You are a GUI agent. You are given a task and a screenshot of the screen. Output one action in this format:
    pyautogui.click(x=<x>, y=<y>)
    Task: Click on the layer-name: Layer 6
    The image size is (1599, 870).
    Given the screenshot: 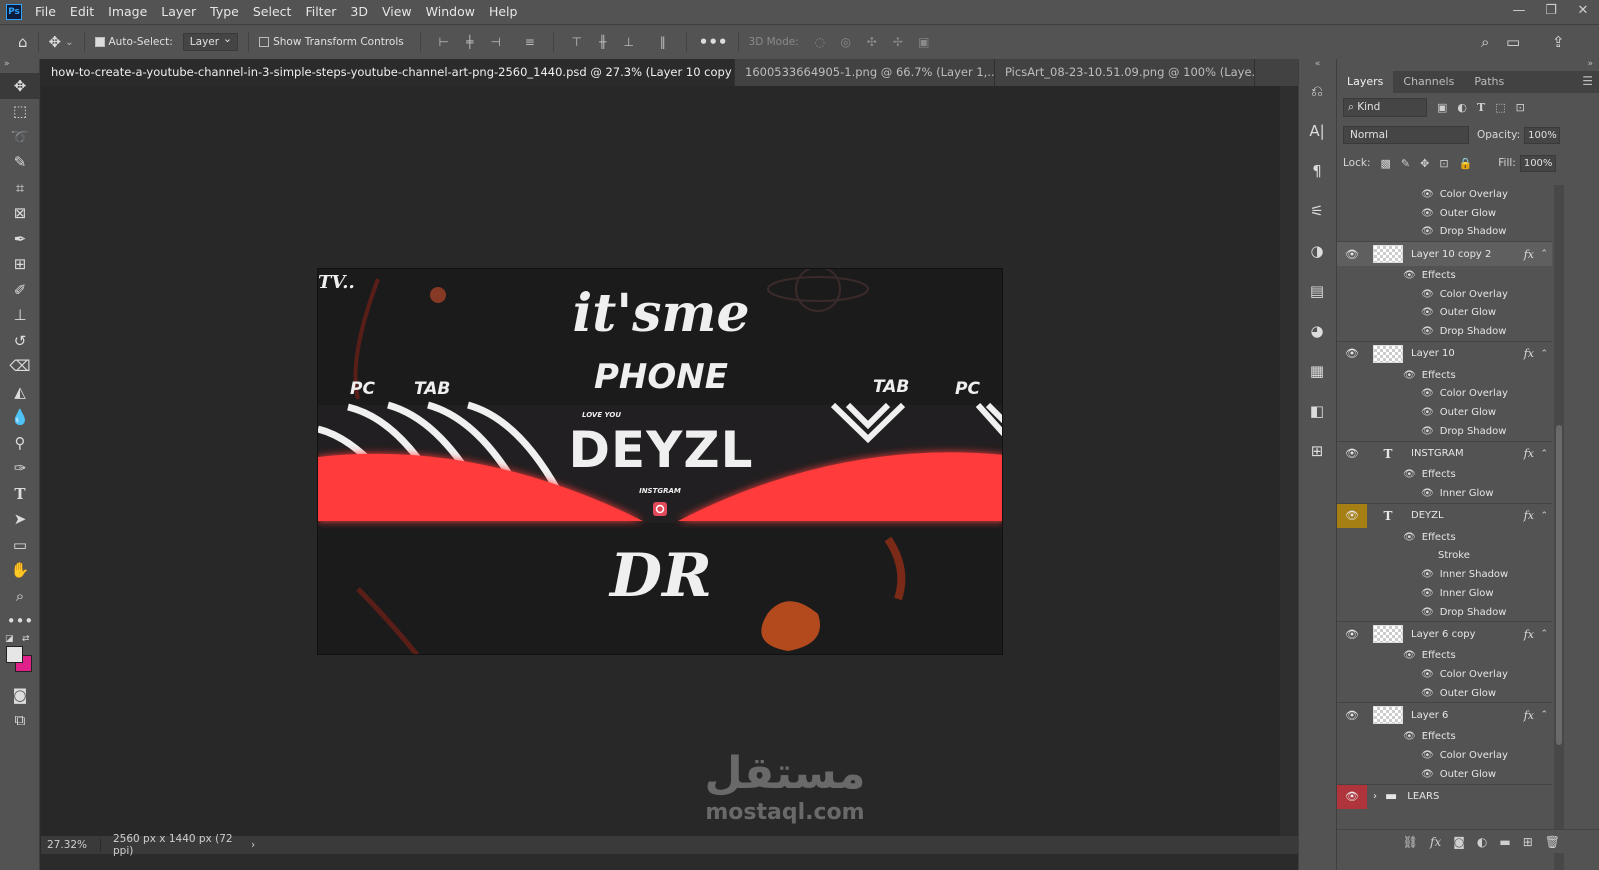 What is the action you would take?
    pyautogui.click(x=1429, y=715)
    